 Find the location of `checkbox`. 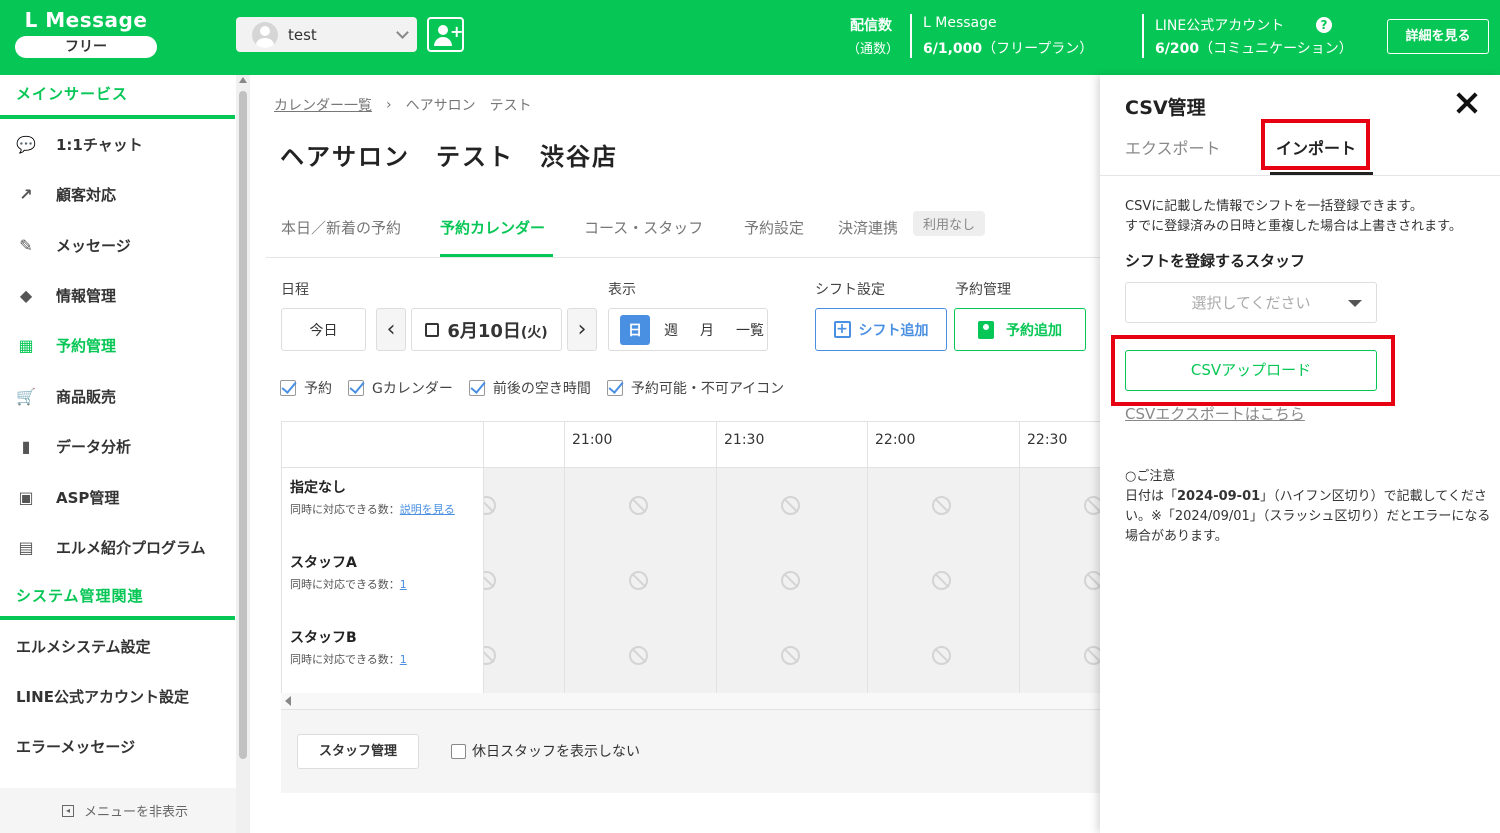

checkbox is located at coordinates (458, 751).